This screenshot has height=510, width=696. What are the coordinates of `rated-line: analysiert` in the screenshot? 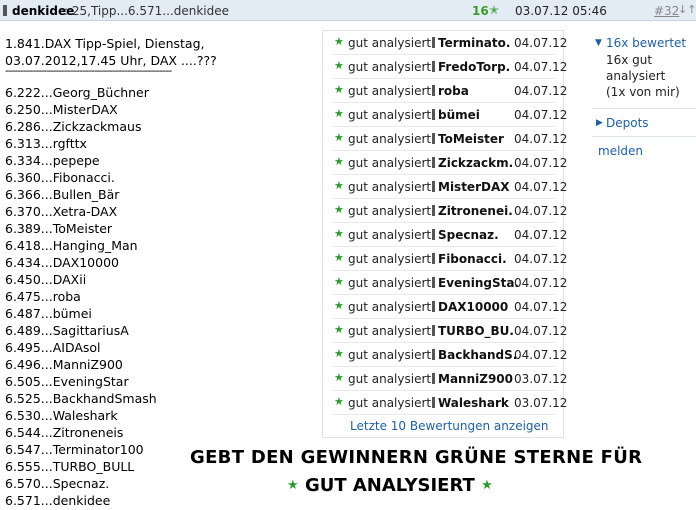 It's located at (636, 76).